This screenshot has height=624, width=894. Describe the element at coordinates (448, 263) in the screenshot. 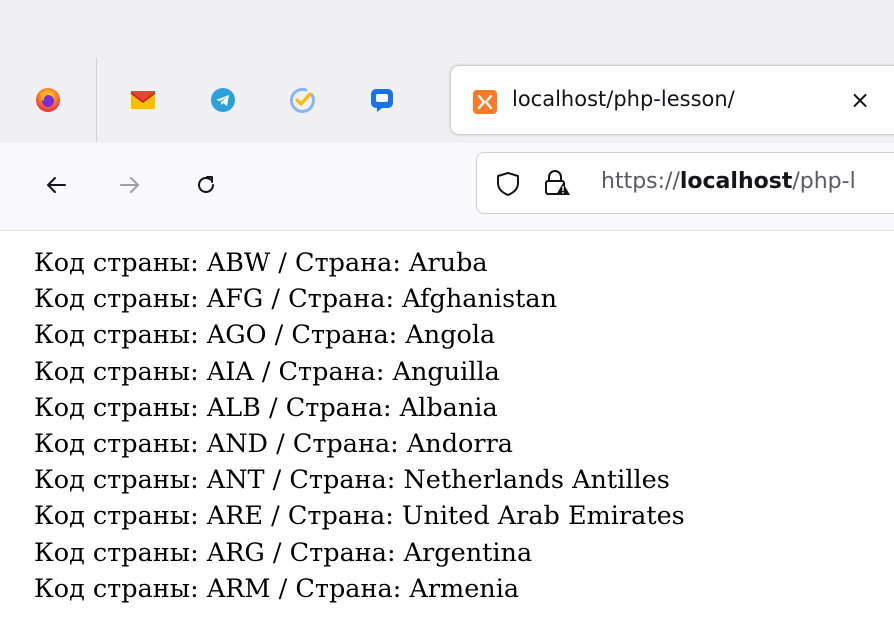

I see `country-name: Aruba` at that location.